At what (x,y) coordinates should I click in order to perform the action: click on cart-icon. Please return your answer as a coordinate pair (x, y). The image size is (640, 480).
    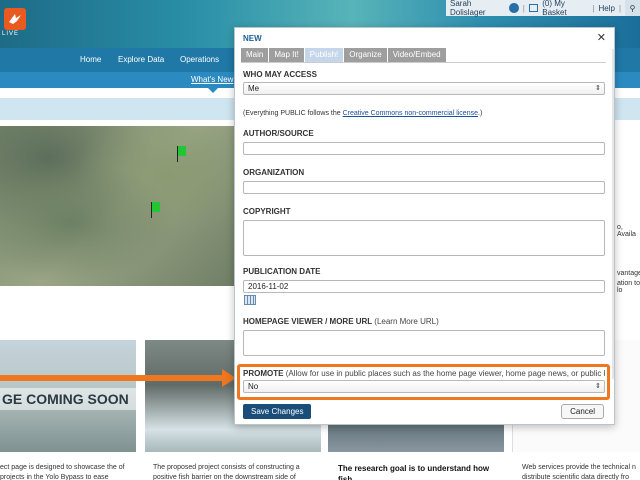
    Looking at the image, I should click on (533, 8).